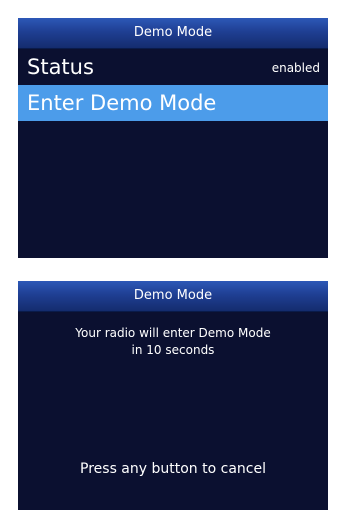  I want to click on cancel-hint: Press any button to cancel, so click(173, 469).